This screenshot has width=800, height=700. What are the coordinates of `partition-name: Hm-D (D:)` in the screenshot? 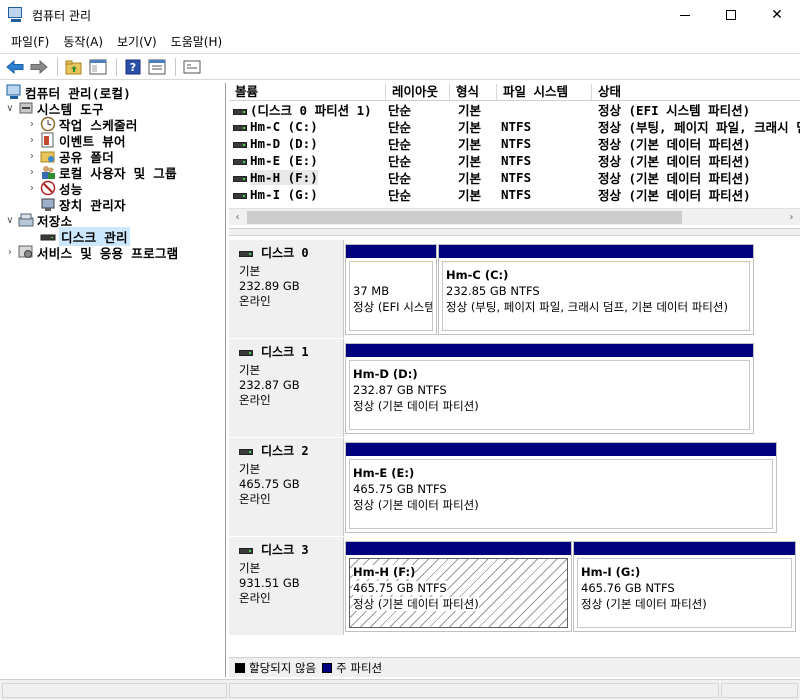 It's located at (385, 374).